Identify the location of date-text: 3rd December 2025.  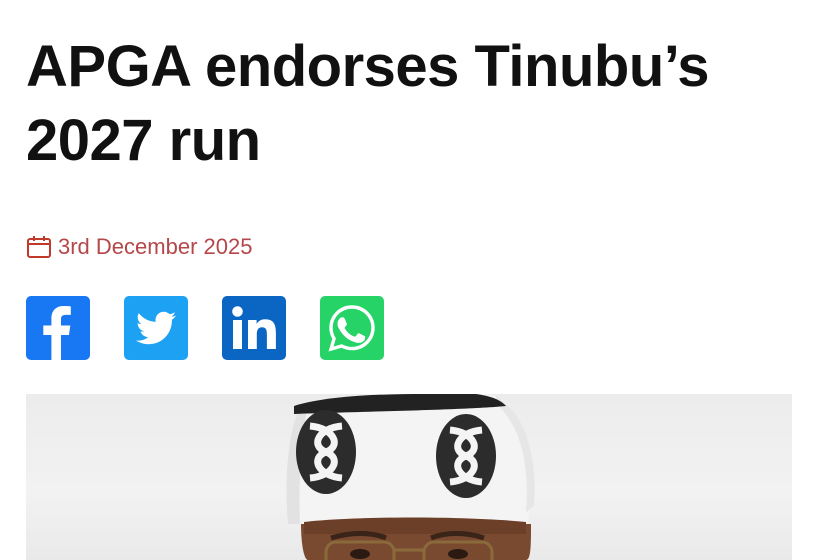
(155, 246).